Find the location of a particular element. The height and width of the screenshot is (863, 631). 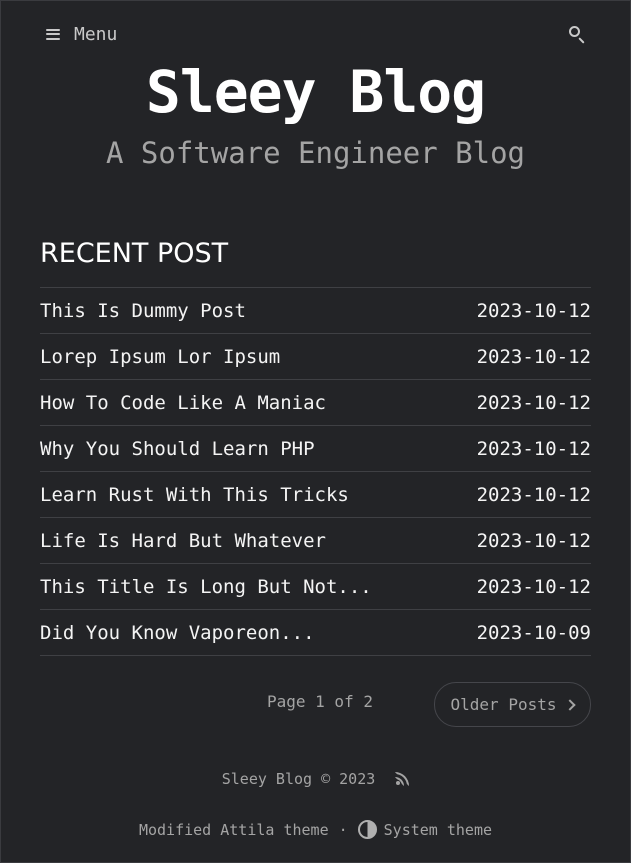

menu-label: Menu is located at coordinates (96, 34).